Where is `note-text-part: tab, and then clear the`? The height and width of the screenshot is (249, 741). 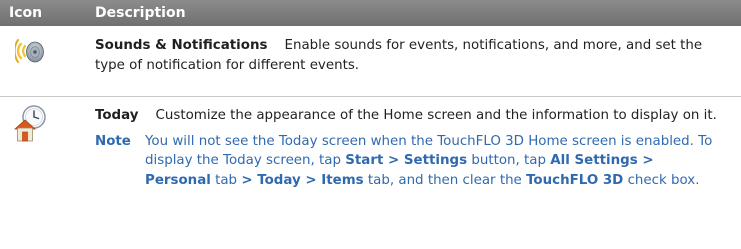 note-text-part: tab, and then clear the is located at coordinates (445, 180).